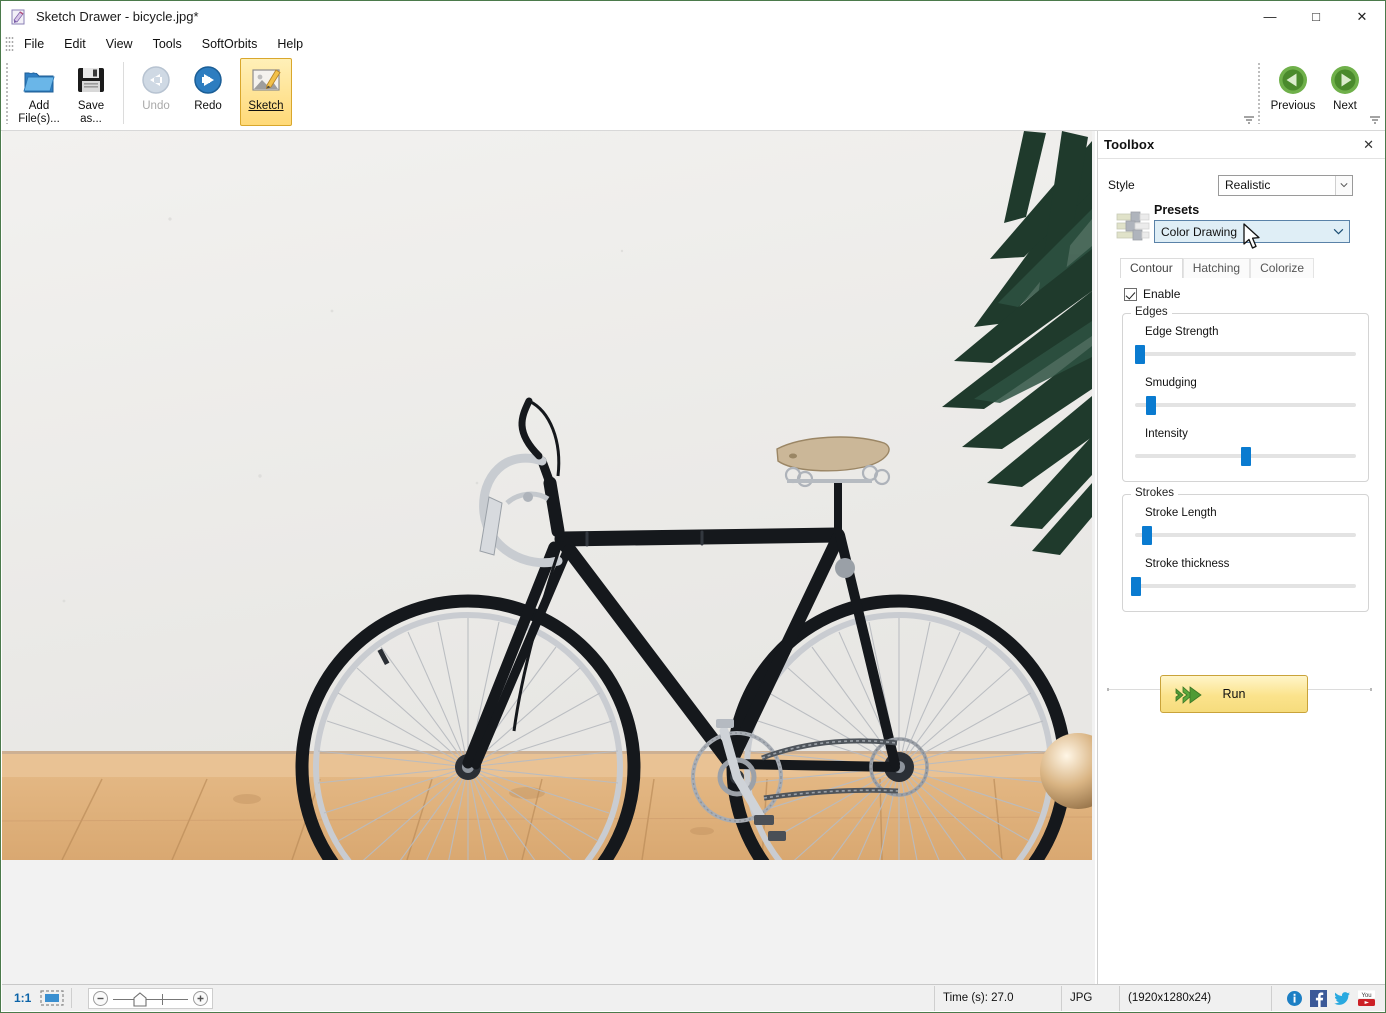 This screenshot has width=1386, height=1013. What do you see at coordinates (1130, 294) in the screenshot?
I see `enable-checkbox` at bounding box center [1130, 294].